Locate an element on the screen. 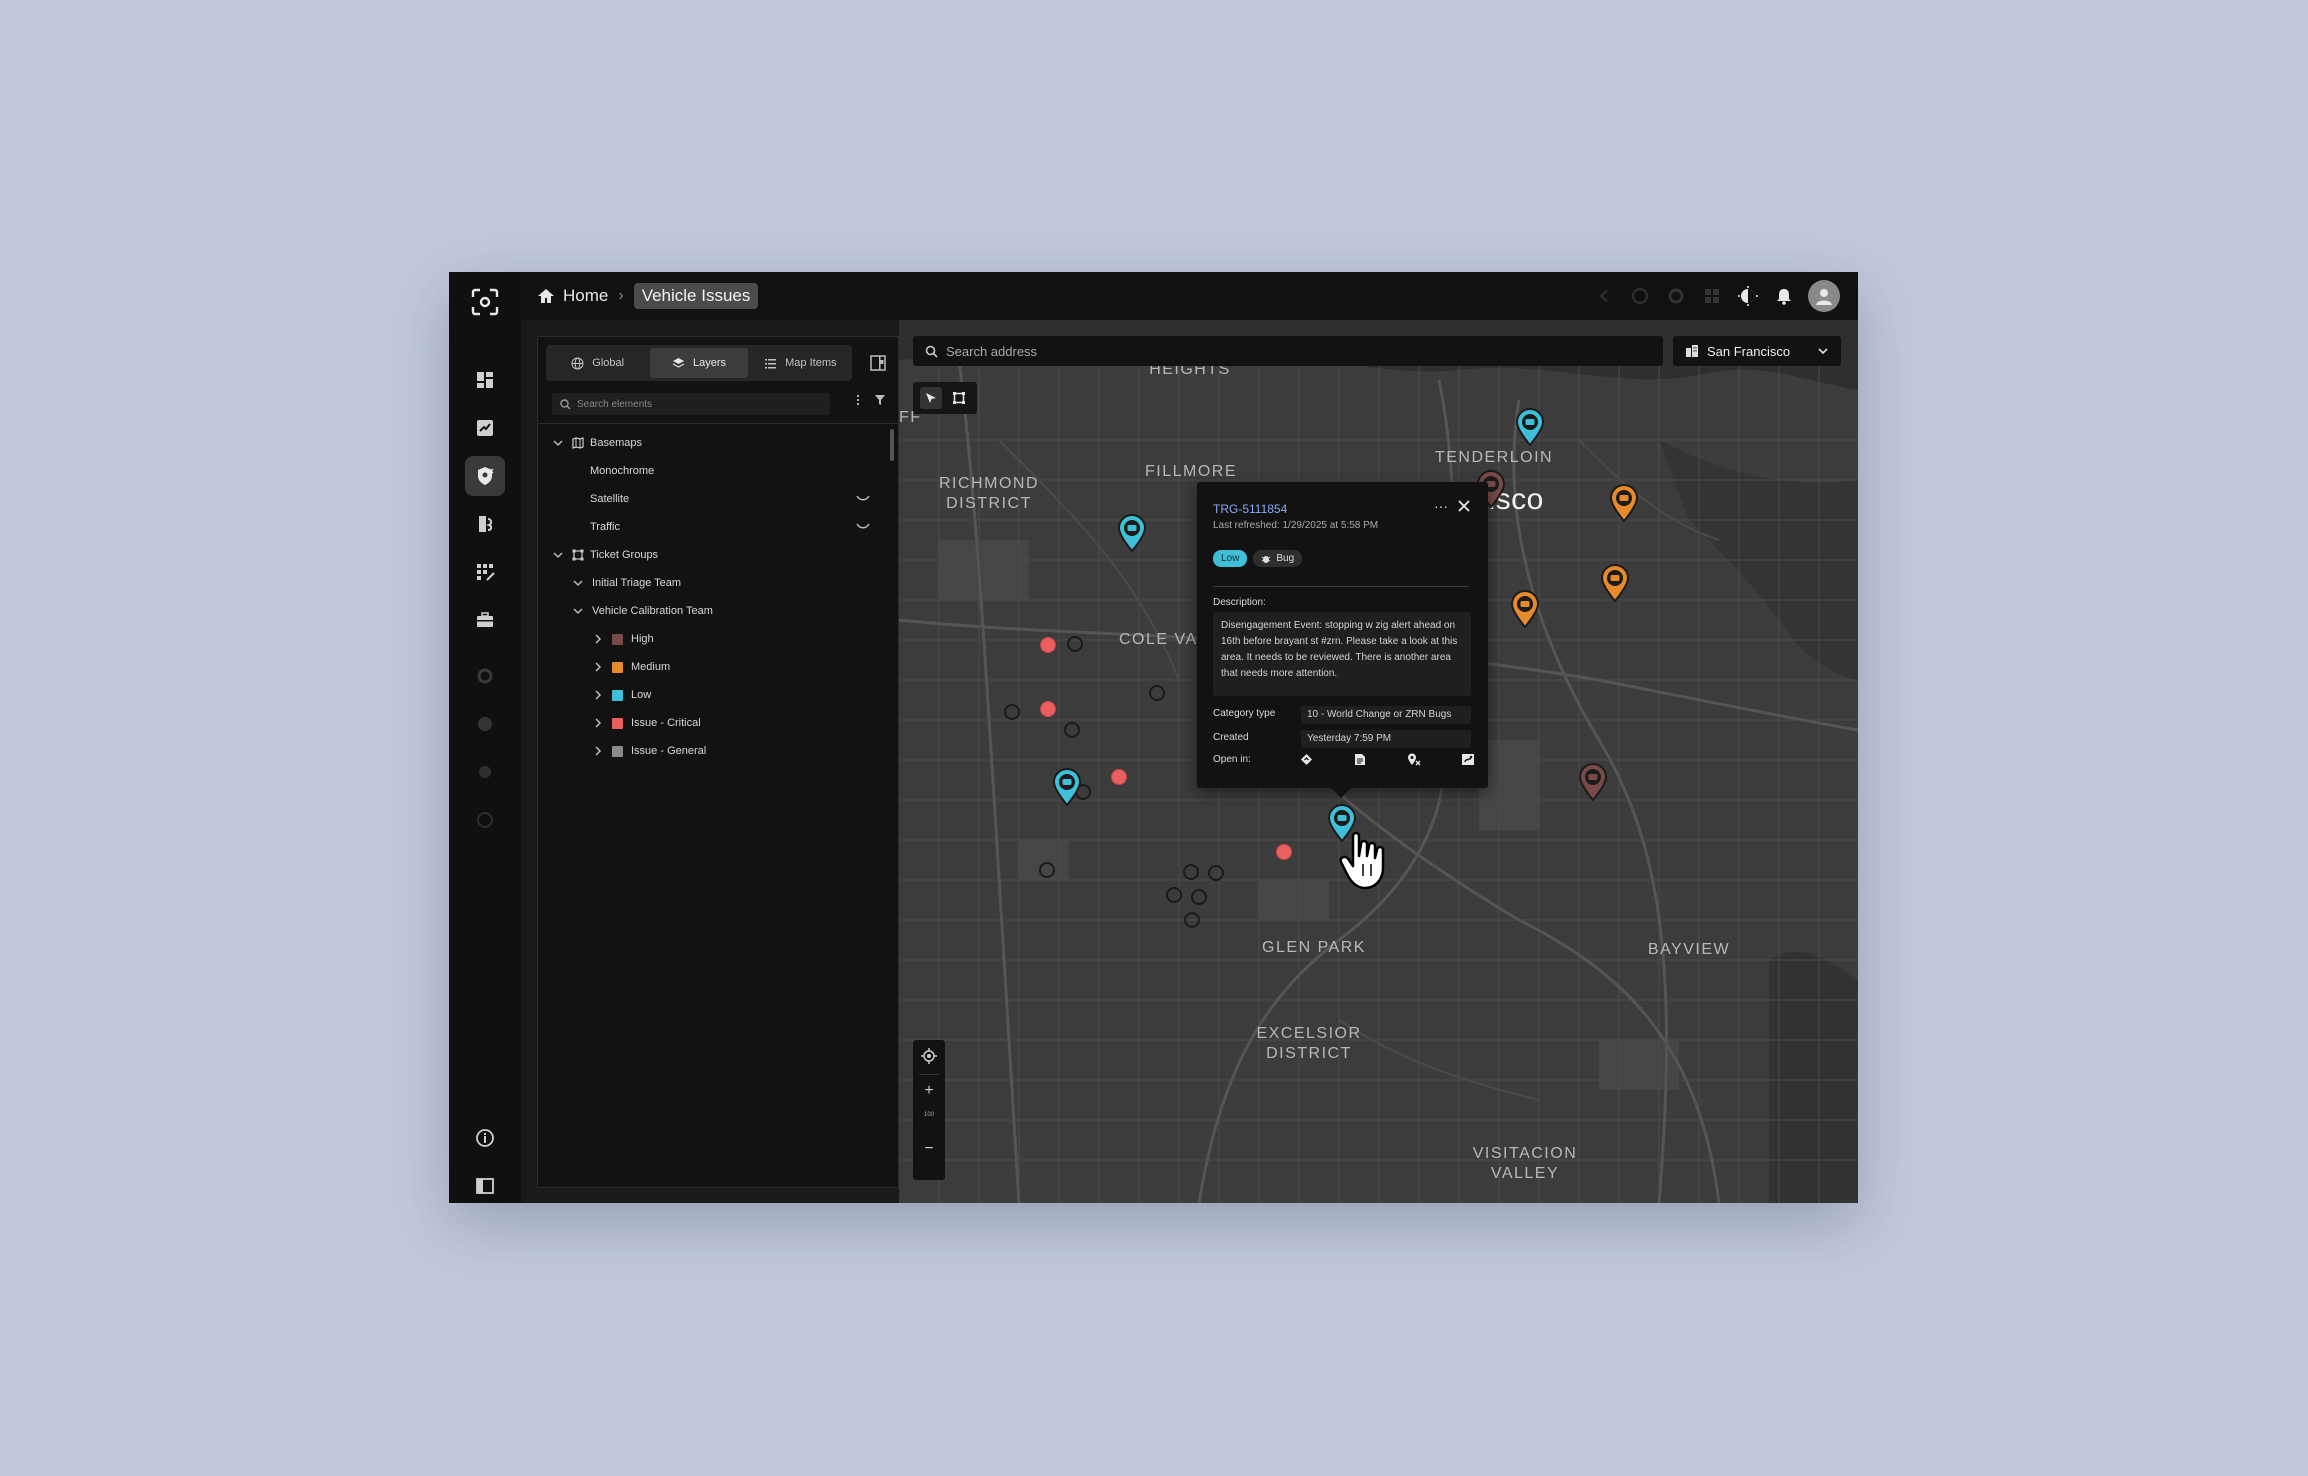 Image resolution: width=2308 pixels, height=1476 pixels. zoom-in-button: + is located at coordinates (929, 1091).